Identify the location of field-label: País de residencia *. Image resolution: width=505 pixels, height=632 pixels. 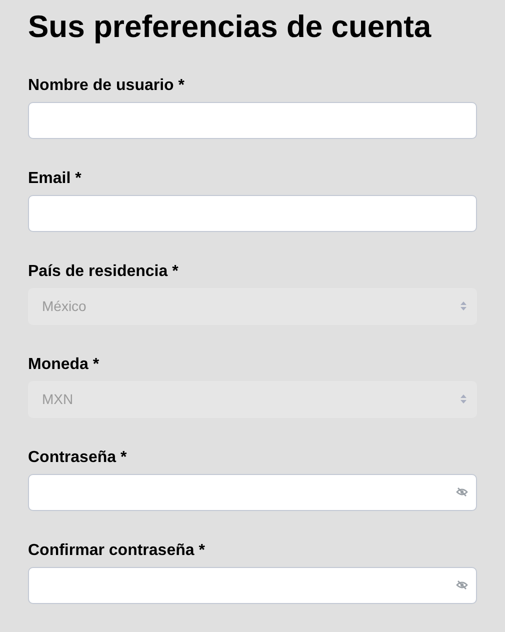
(103, 272).